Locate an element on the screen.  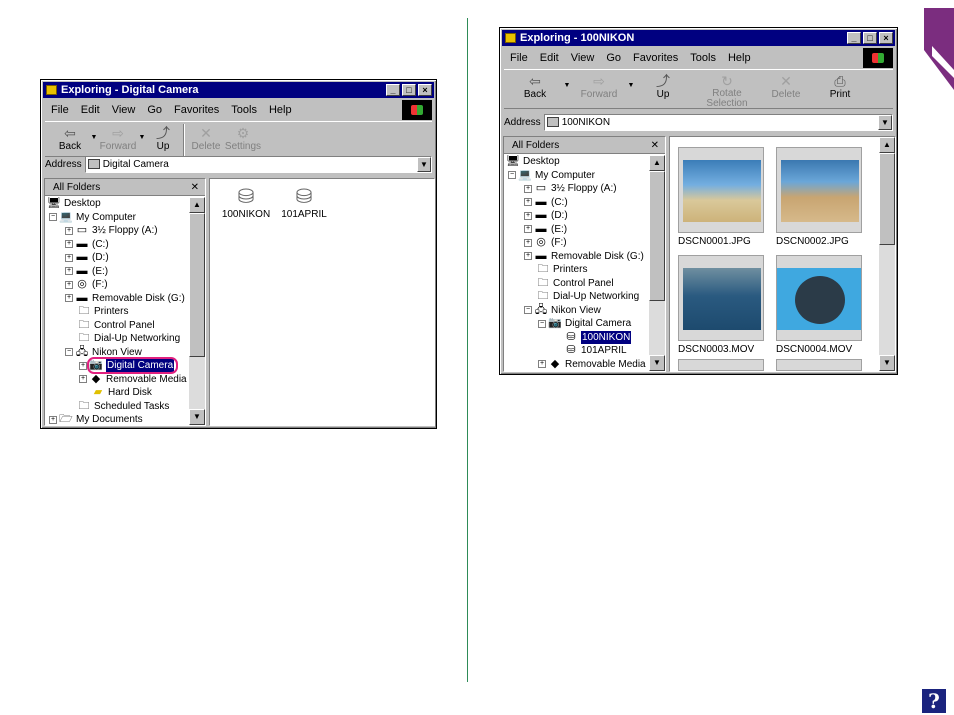
help-button: ? is located at coordinates (934, 701).